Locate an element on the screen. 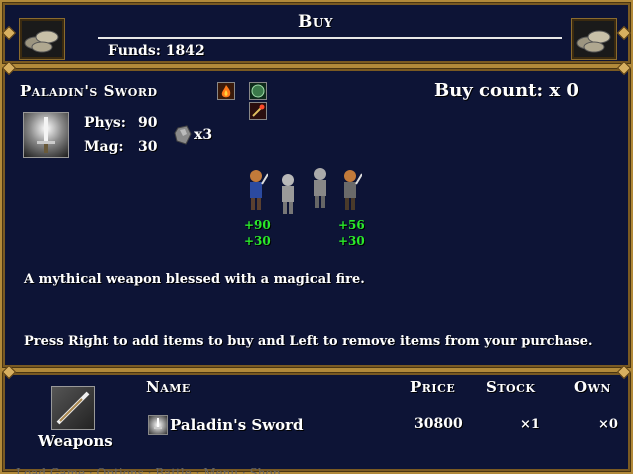 The width and height of the screenshot is (633, 474). column-header-price: Price is located at coordinates (433, 387).